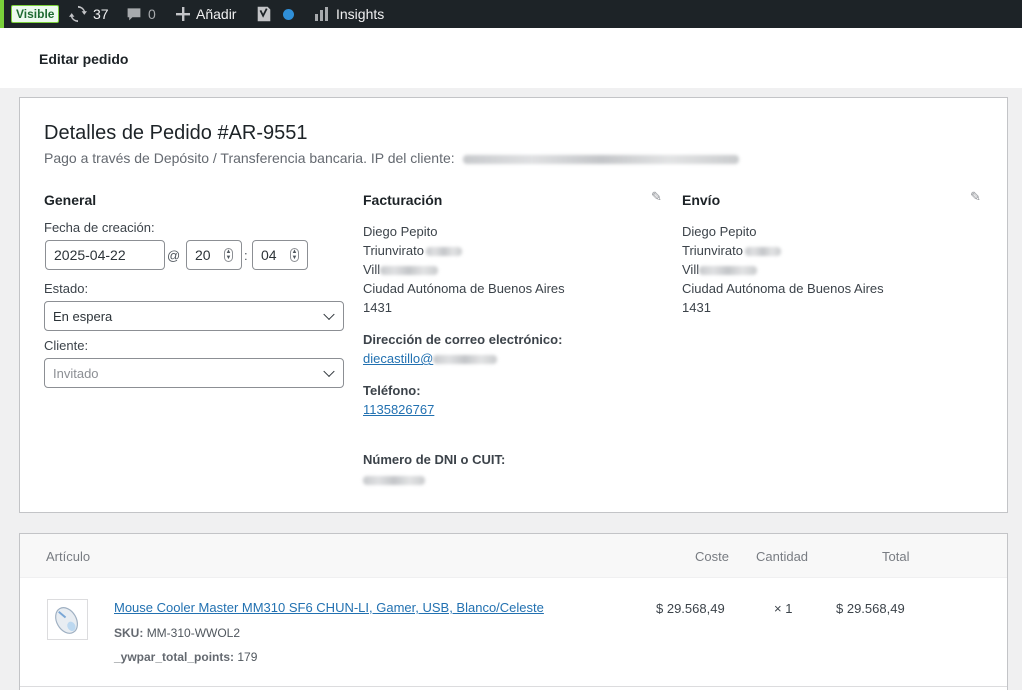 The height and width of the screenshot is (690, 1022). What do you see at coordinates (896, 556) in the screenshot?
I see `col-total: Total` at bounding box center [896, 556].